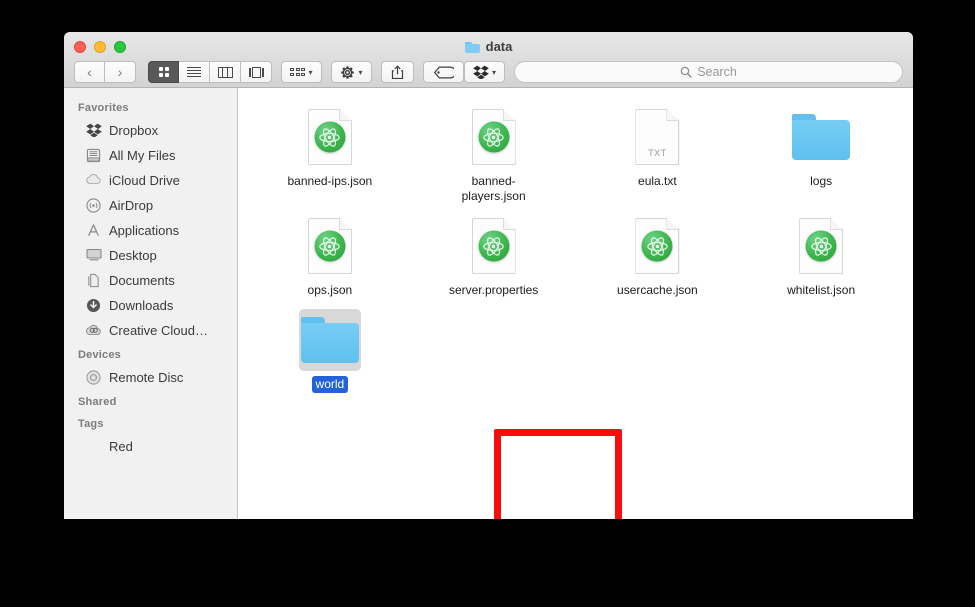  I want to click on grid-icon, so click(163, 72).